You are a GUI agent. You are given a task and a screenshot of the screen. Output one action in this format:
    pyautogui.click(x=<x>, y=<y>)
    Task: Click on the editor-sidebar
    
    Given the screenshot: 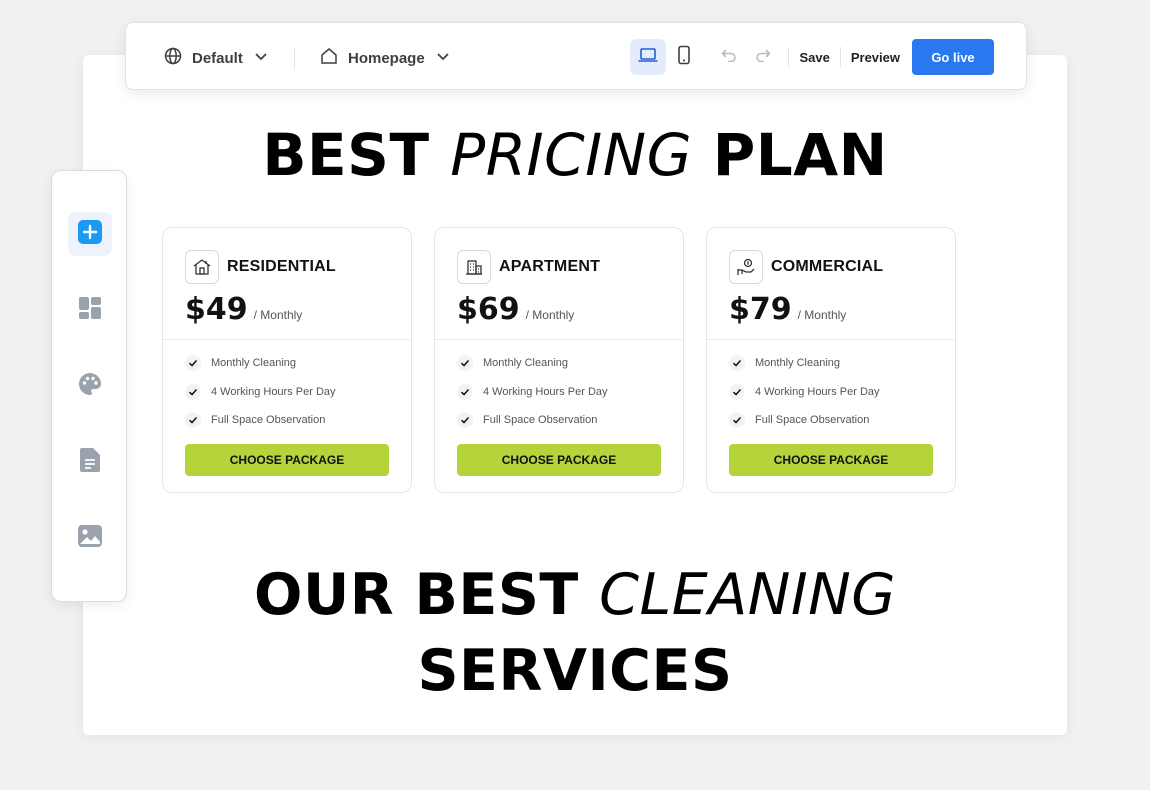 What is the action you would take?
    pyautogui.click(x=89, y=386)
    